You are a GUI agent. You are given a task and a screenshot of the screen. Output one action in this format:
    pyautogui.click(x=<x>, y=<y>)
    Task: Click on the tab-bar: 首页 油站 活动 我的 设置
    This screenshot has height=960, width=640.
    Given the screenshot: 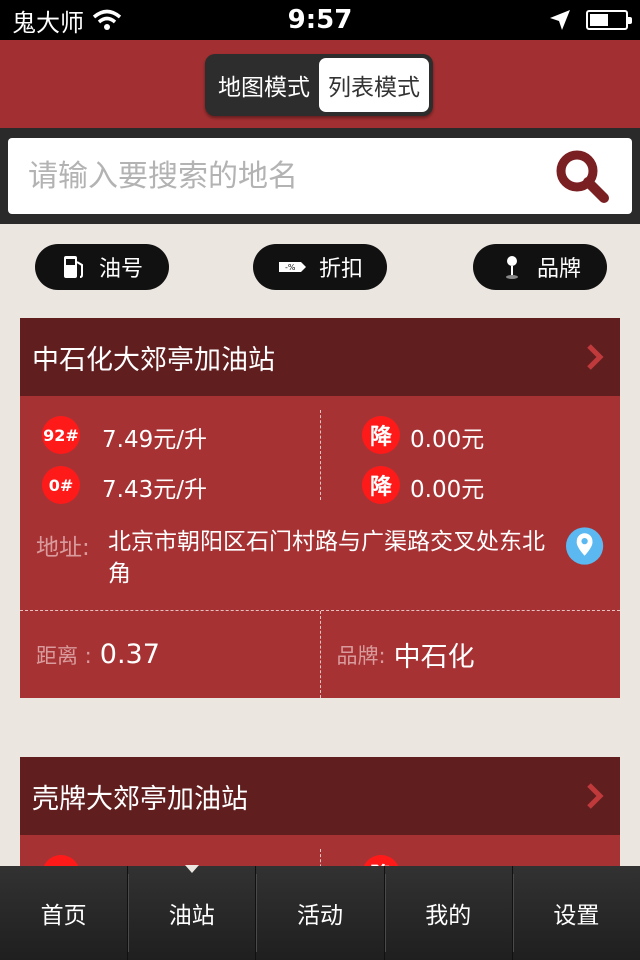 What is the action you would take?
    pyautogui.click(x=320, y=912)
    